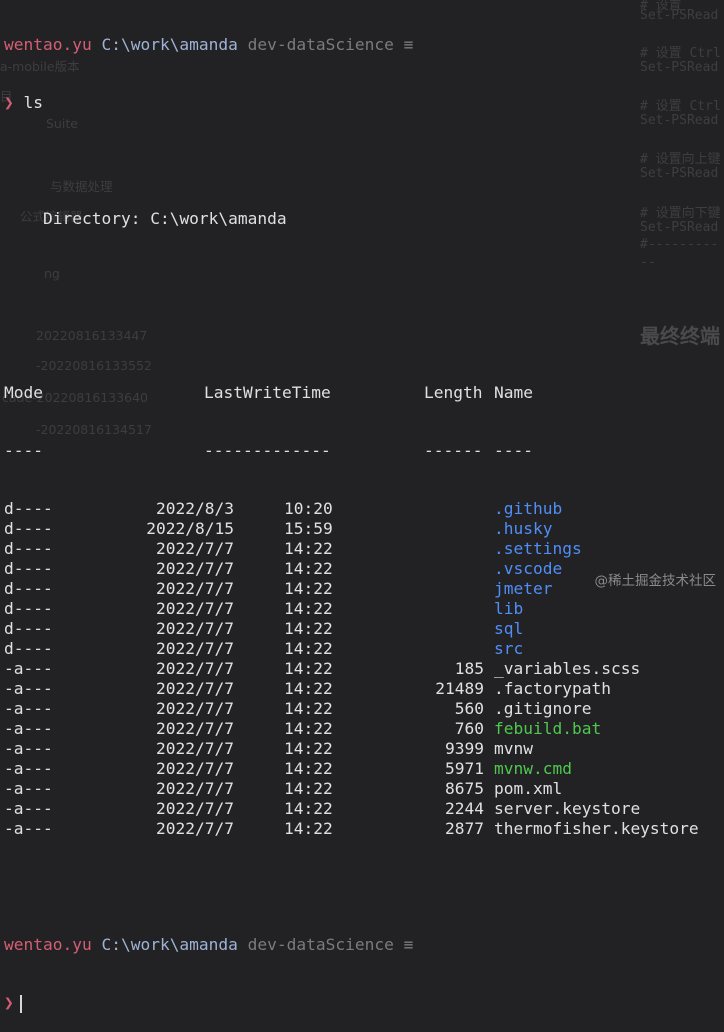  I want to click on row-name: .github, so click(528, 508).